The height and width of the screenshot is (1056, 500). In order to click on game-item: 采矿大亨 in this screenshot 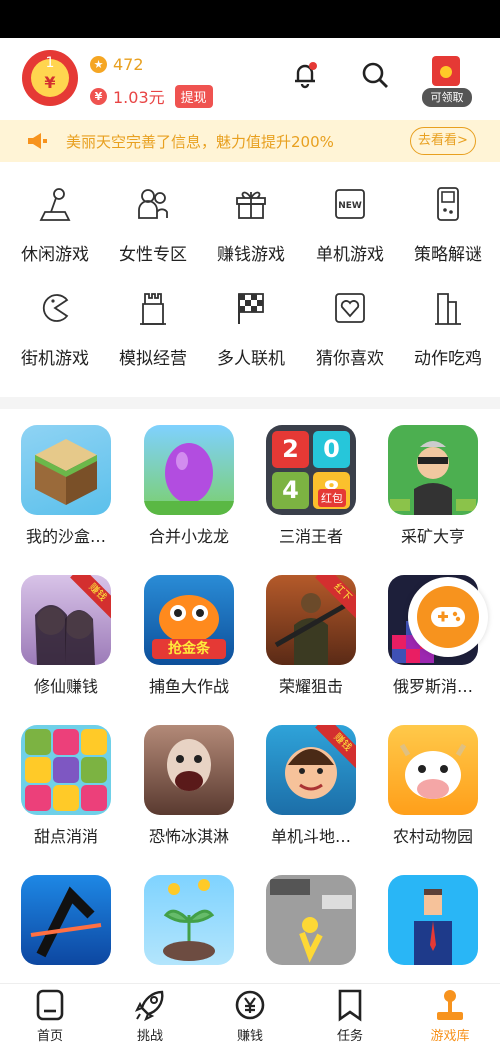, I will do `click(433, 484)`.